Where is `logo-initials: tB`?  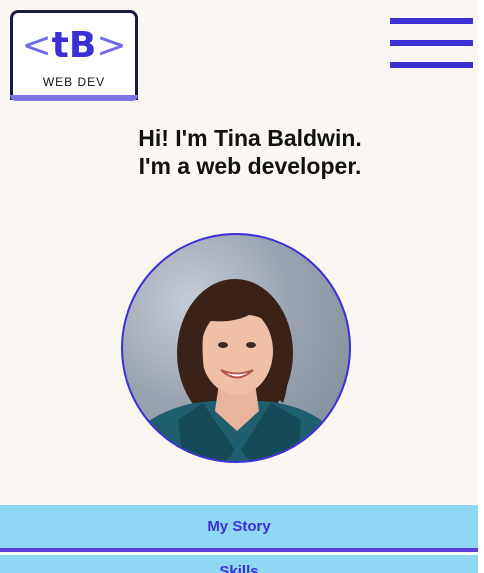
logo-initials: tB is located at coordinates (74, 45).